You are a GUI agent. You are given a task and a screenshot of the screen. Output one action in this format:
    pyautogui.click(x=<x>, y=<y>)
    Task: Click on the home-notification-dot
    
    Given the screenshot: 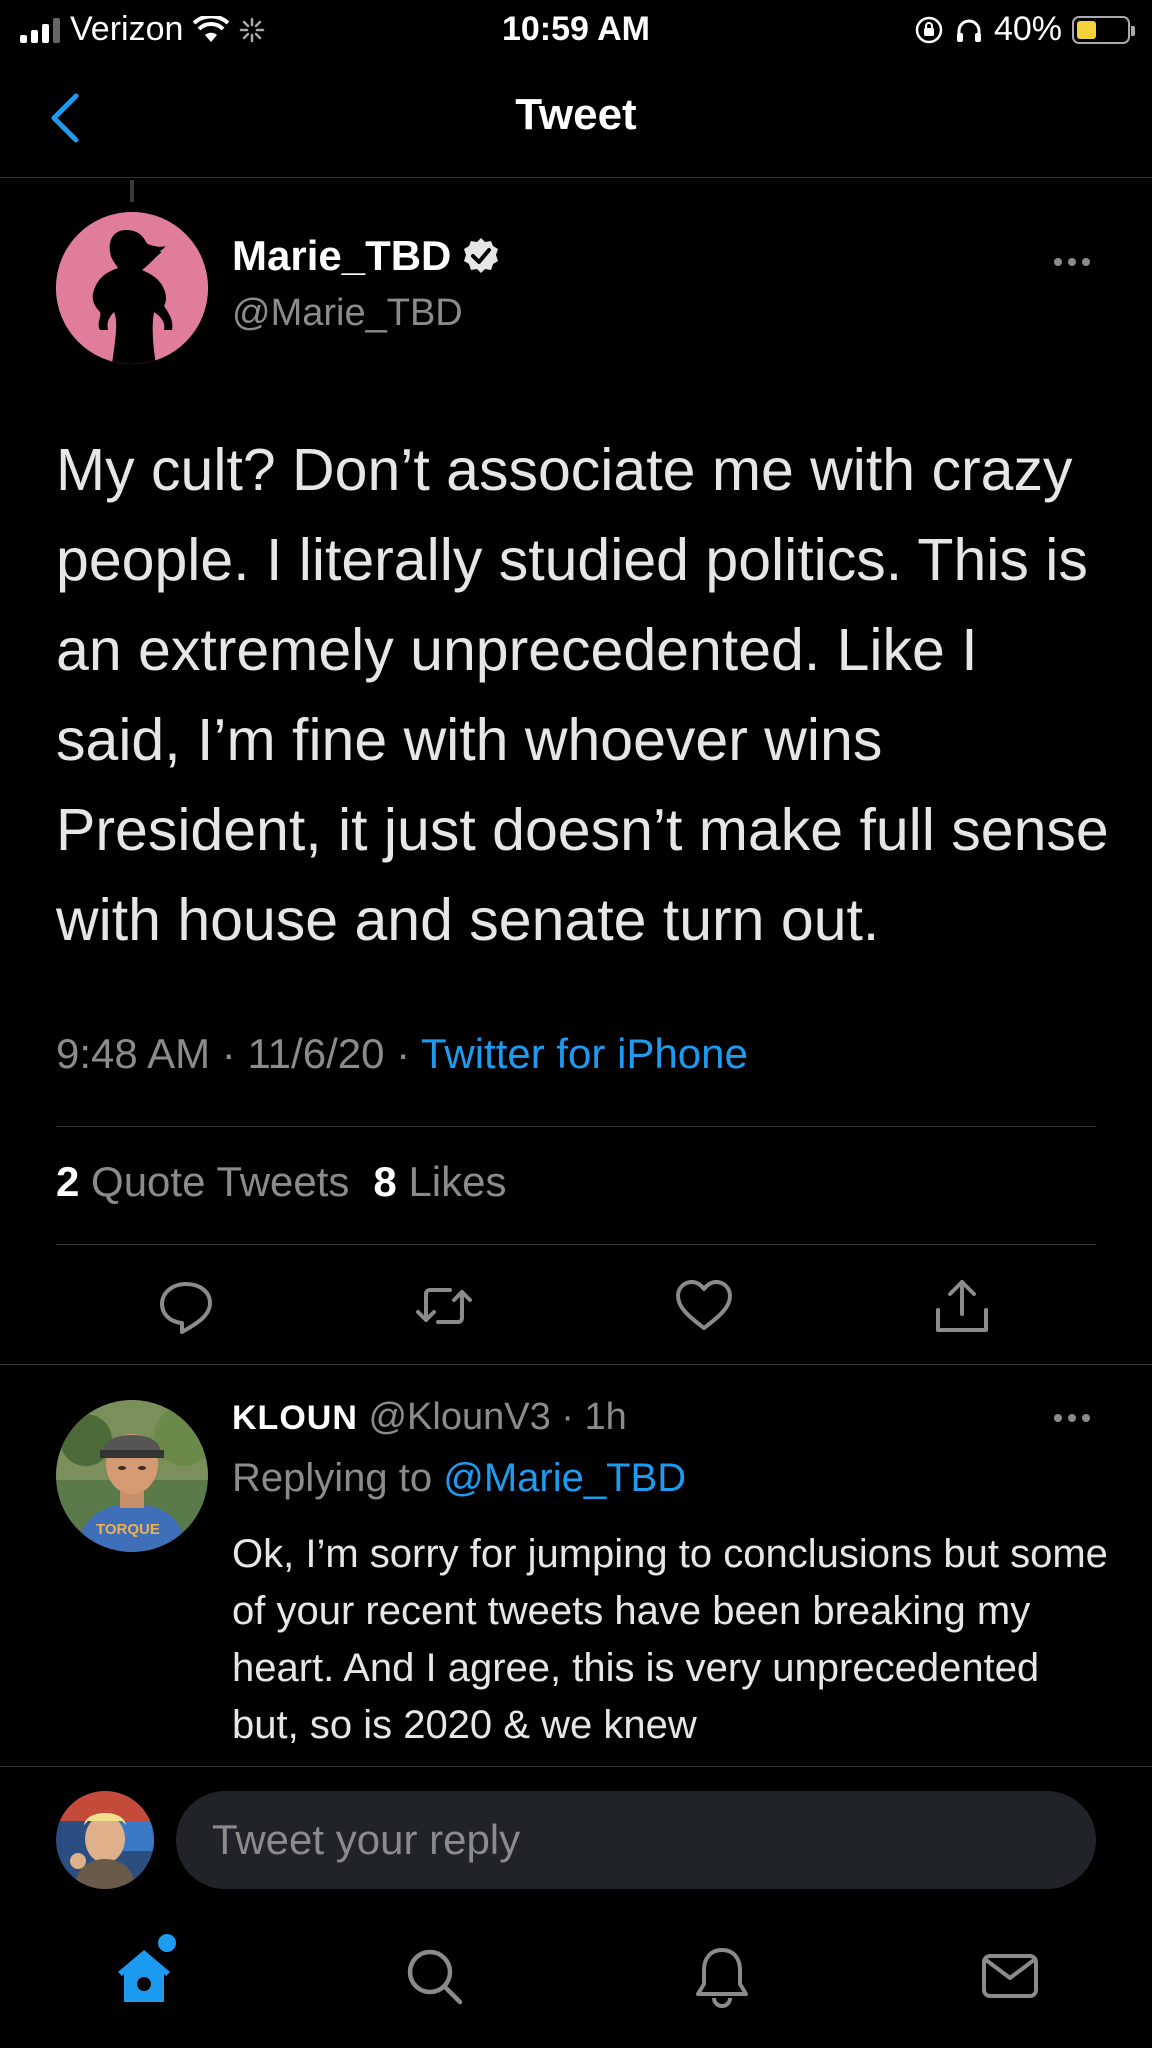 What is the action you would take?
    pyautogui.click(x=167, y=1943)
    